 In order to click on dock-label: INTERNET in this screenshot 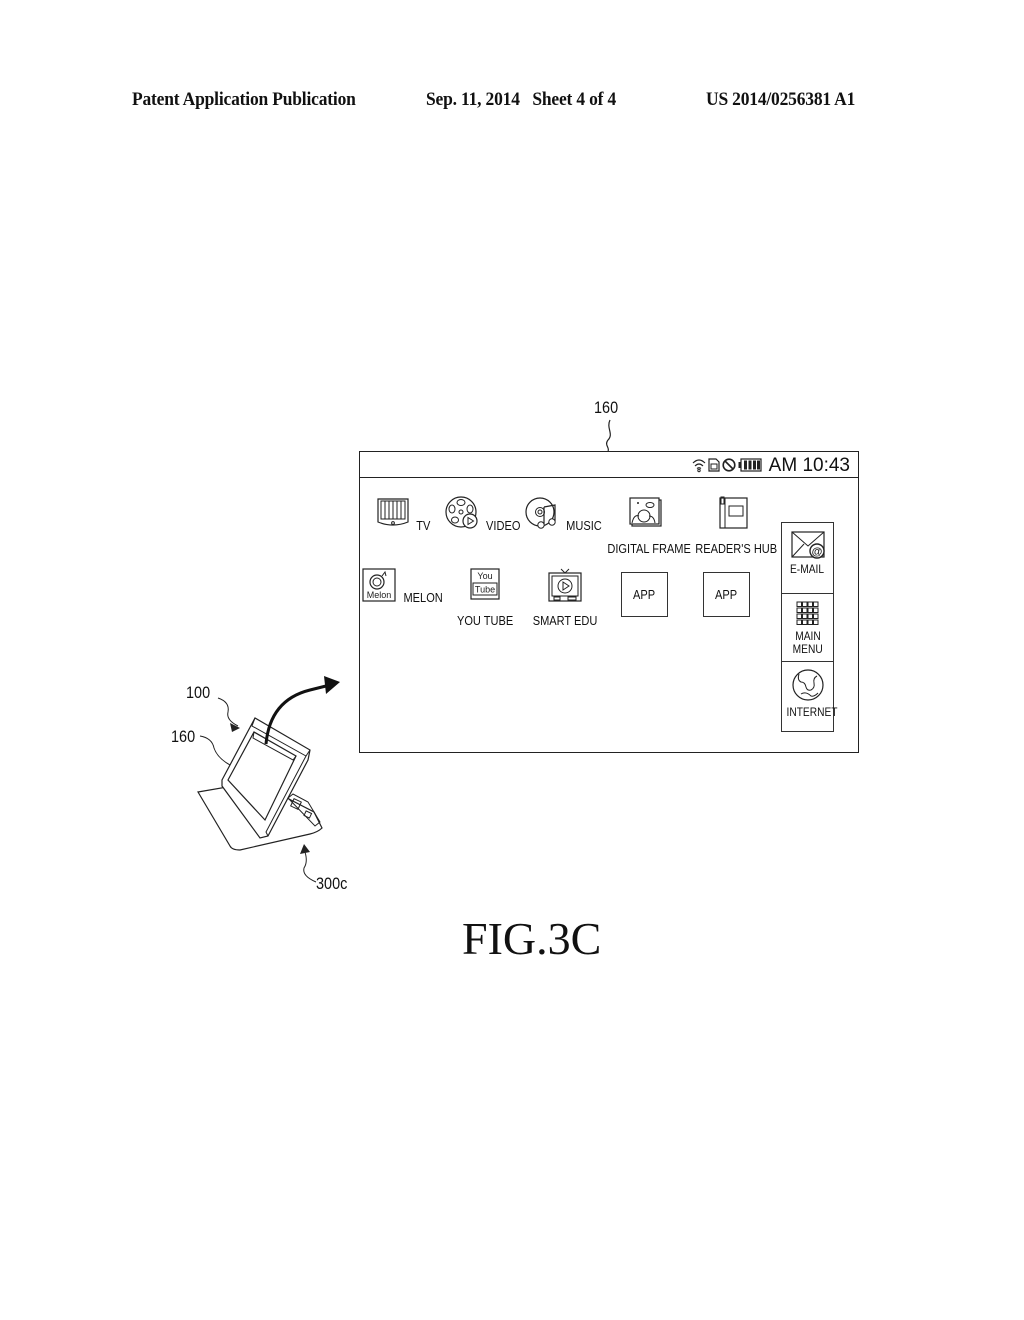, I will do `click(812, 712)`.